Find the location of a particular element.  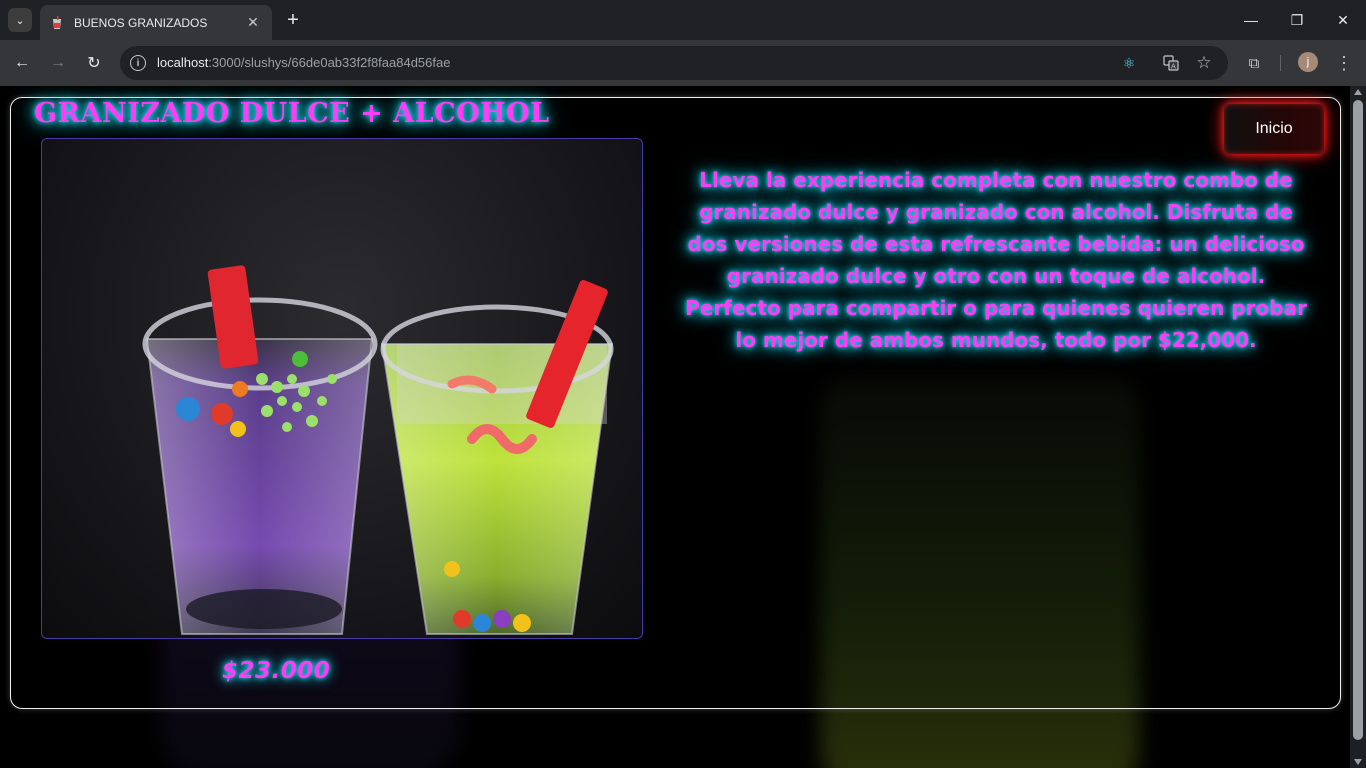

translate-icon: A is located at coordinates (1171, 63).